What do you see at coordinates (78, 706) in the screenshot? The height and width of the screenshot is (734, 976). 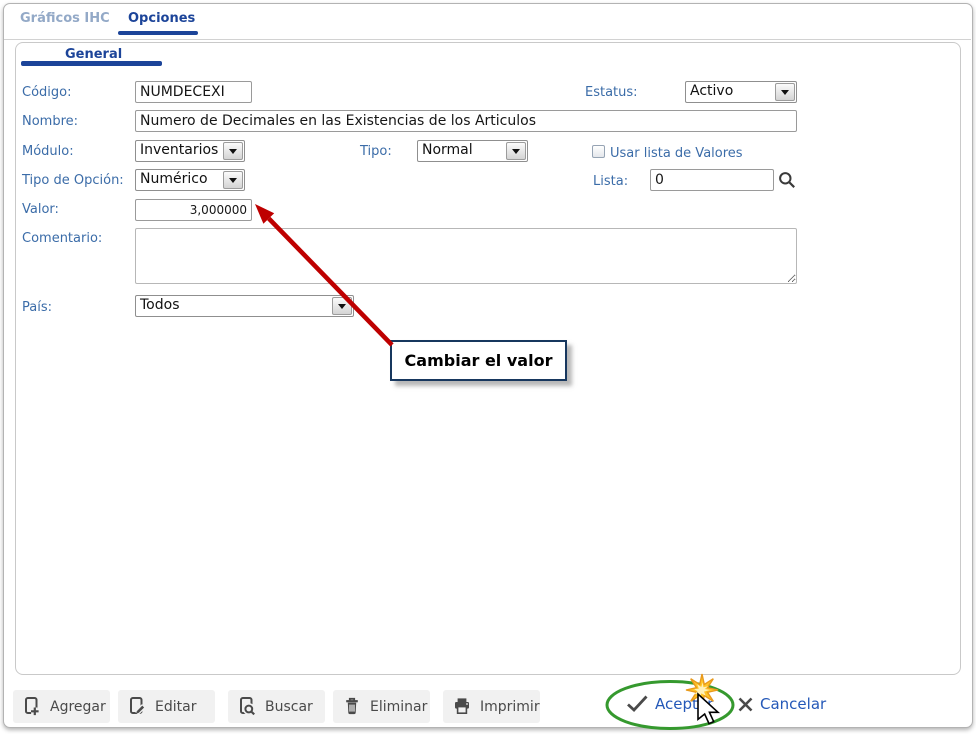 I see `agregar-label: Agregar` at bounding box center [78, 706].